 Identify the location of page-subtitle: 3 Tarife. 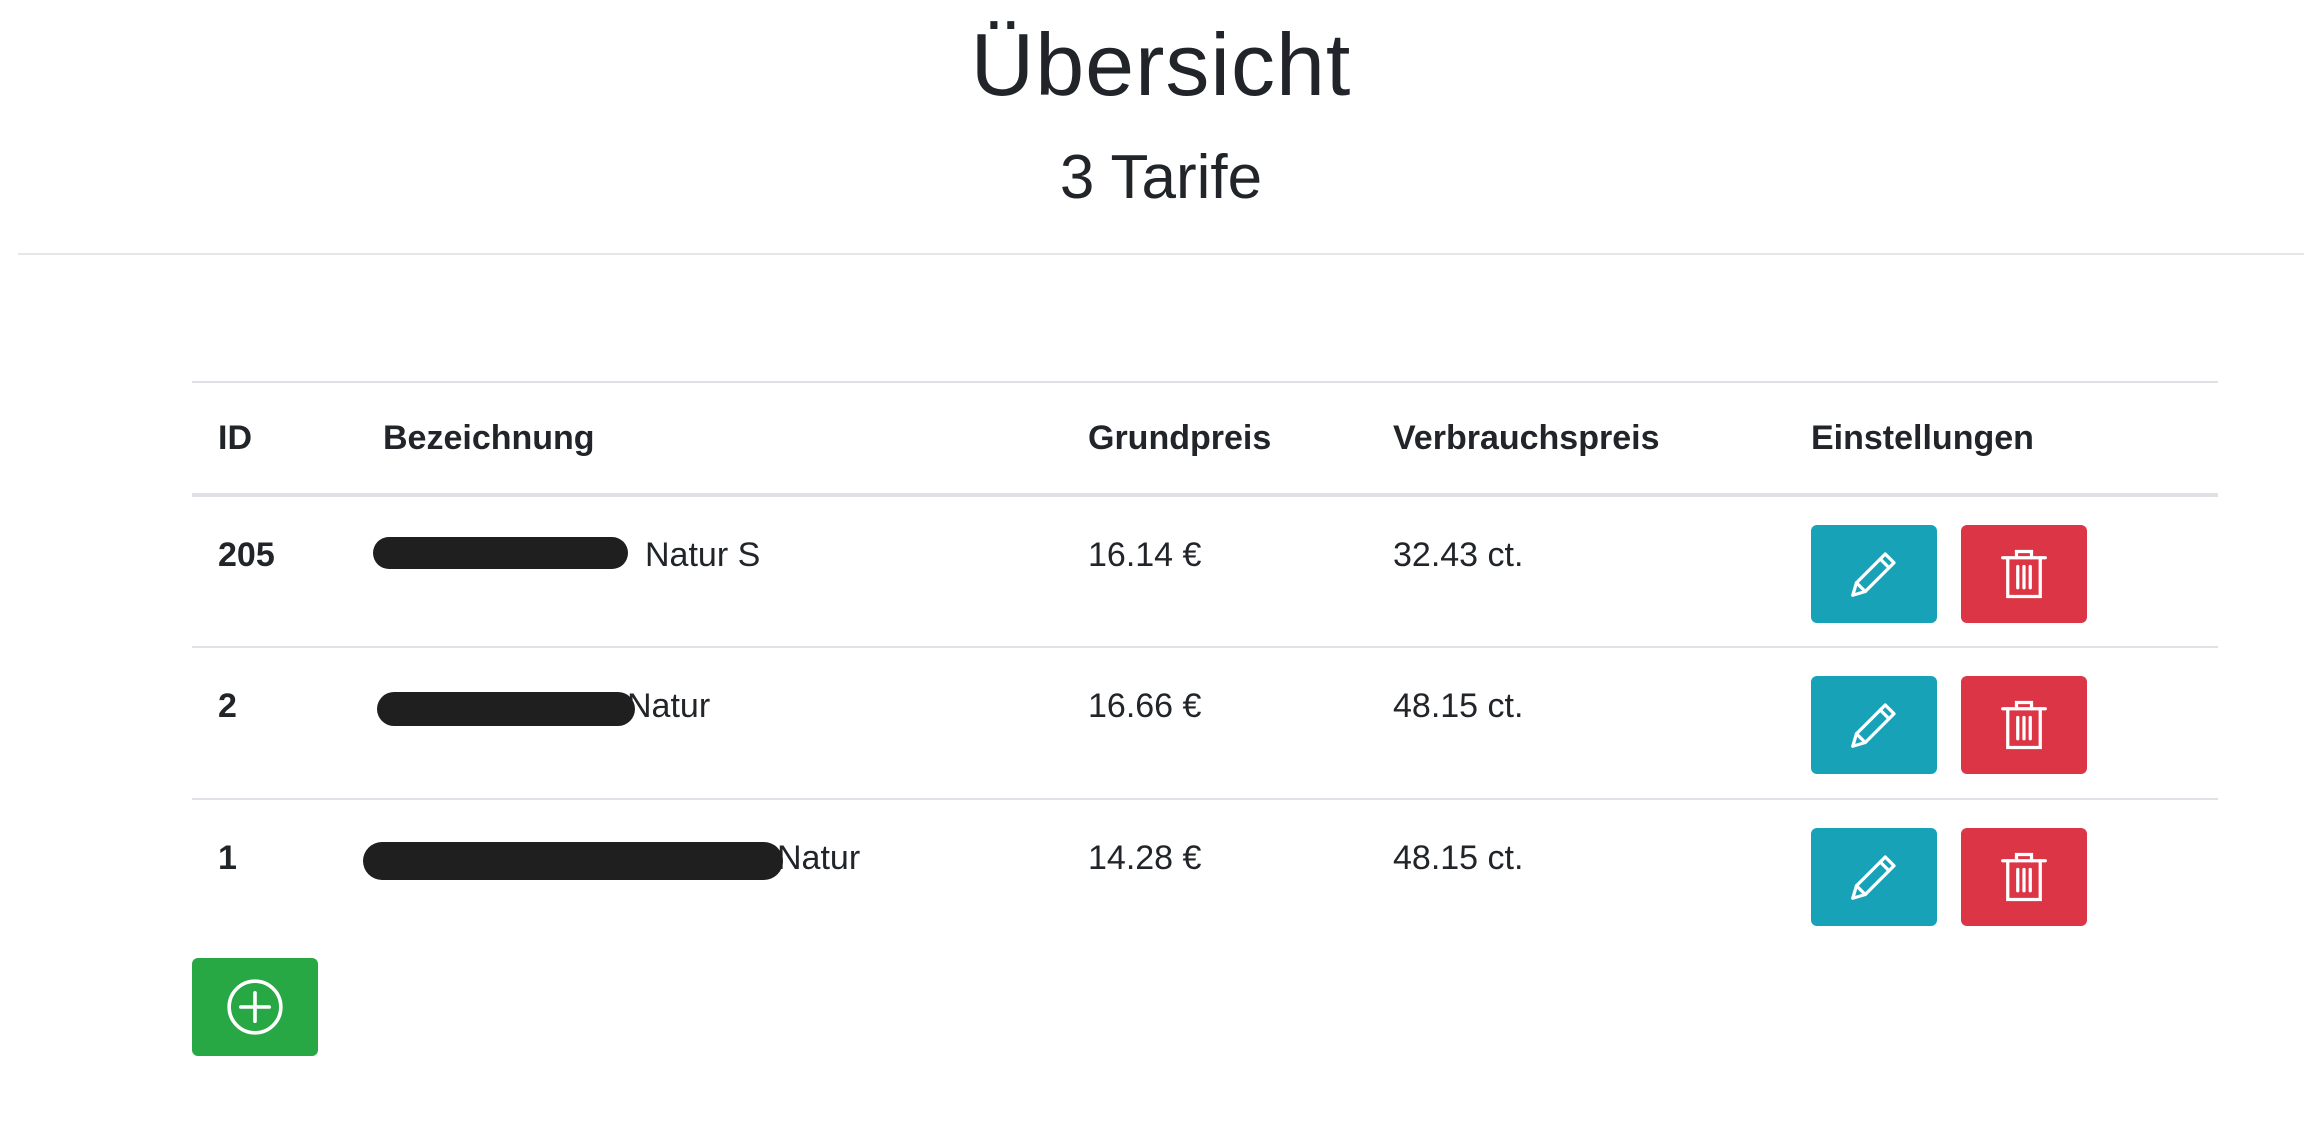
(1161, 177).